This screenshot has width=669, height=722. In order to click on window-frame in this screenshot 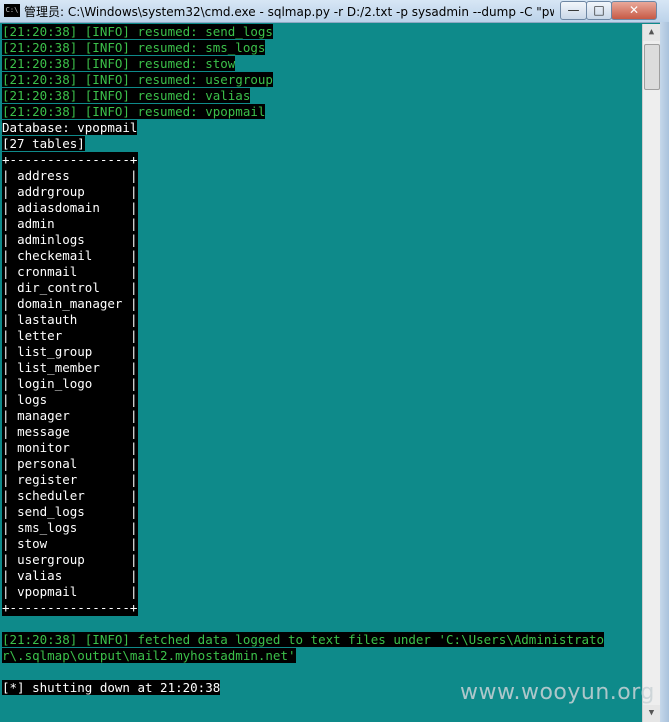, I will do `click(664, 372)`.